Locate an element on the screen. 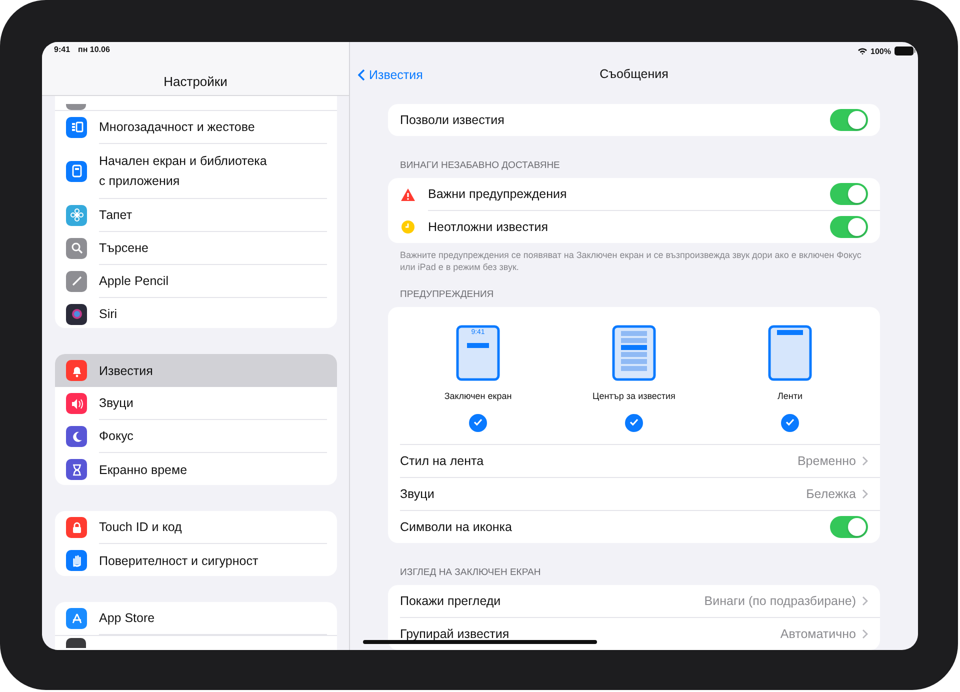 The width and height of the screenshot is (960, 692). item-label: Фокус is located at coordinates (116, 436).